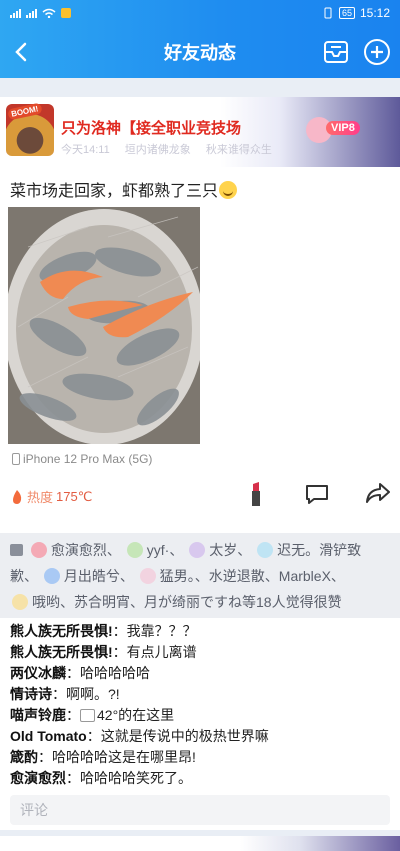 The height and width of the screenshot is (851, 400). I want to click on comment-item: 熊人族无所畏惧!：我靠？？？, so click(200, 631).